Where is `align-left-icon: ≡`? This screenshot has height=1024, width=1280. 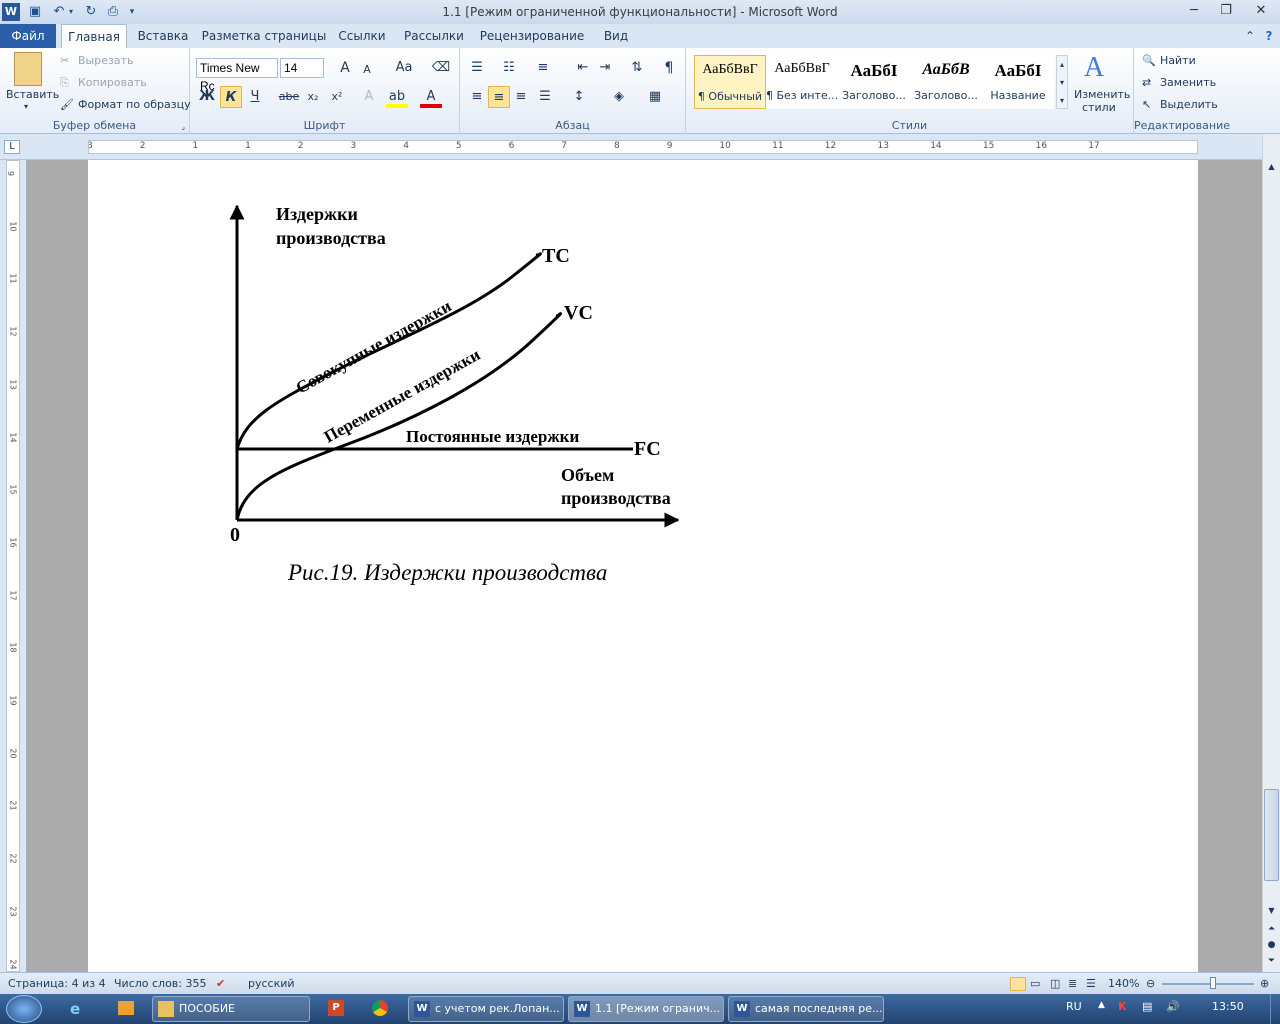
align-left-icon: ≡ is located at coordinates (477, 97).